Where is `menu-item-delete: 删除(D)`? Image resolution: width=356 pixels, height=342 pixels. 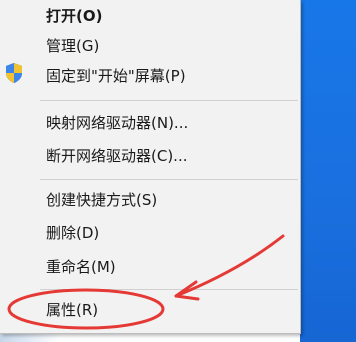 menu-item-delete: 删除(D) is located at coordinates (150, 232).